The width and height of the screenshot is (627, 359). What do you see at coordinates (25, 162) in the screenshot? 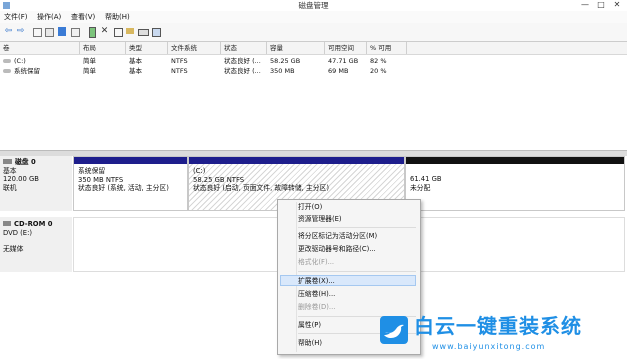
I see `disk-name: 磁盘 0` at bounding box center [25, 162].